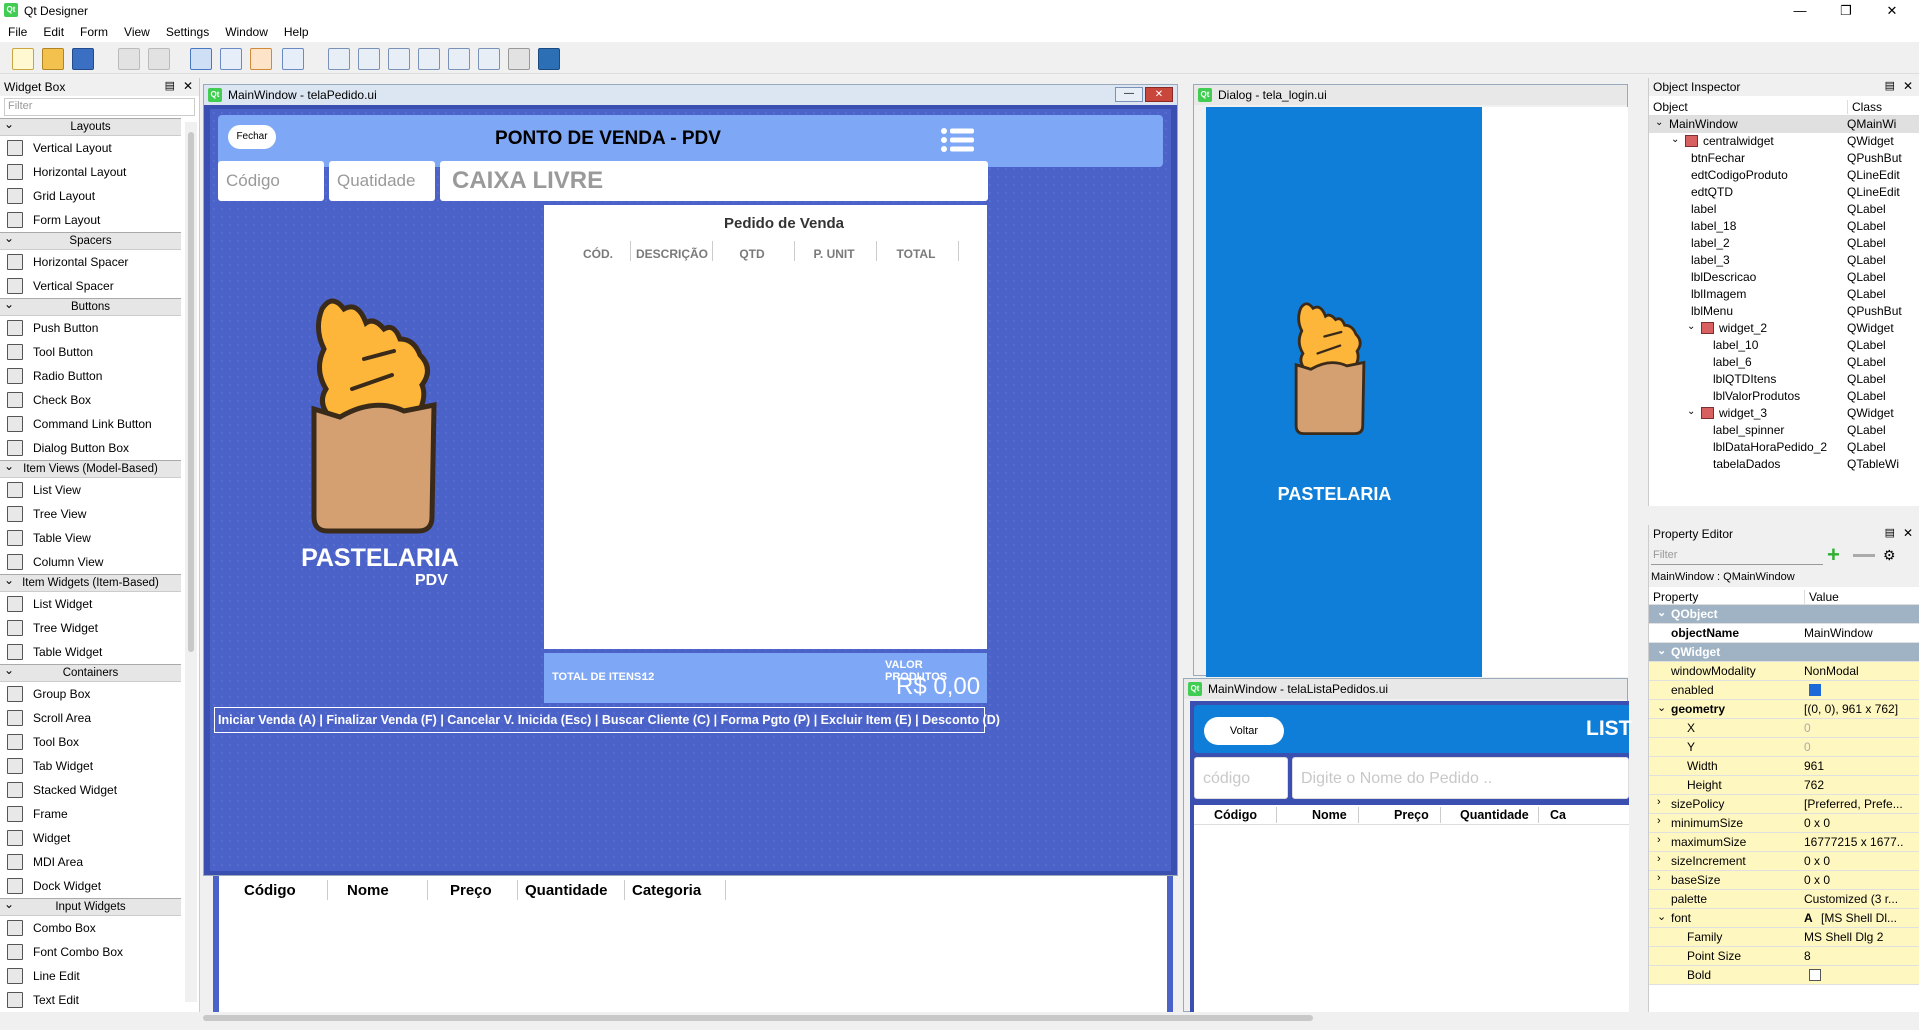  I want to click on widget-item-dialog-button-box: Dialog Button Box, so click(90, 448).